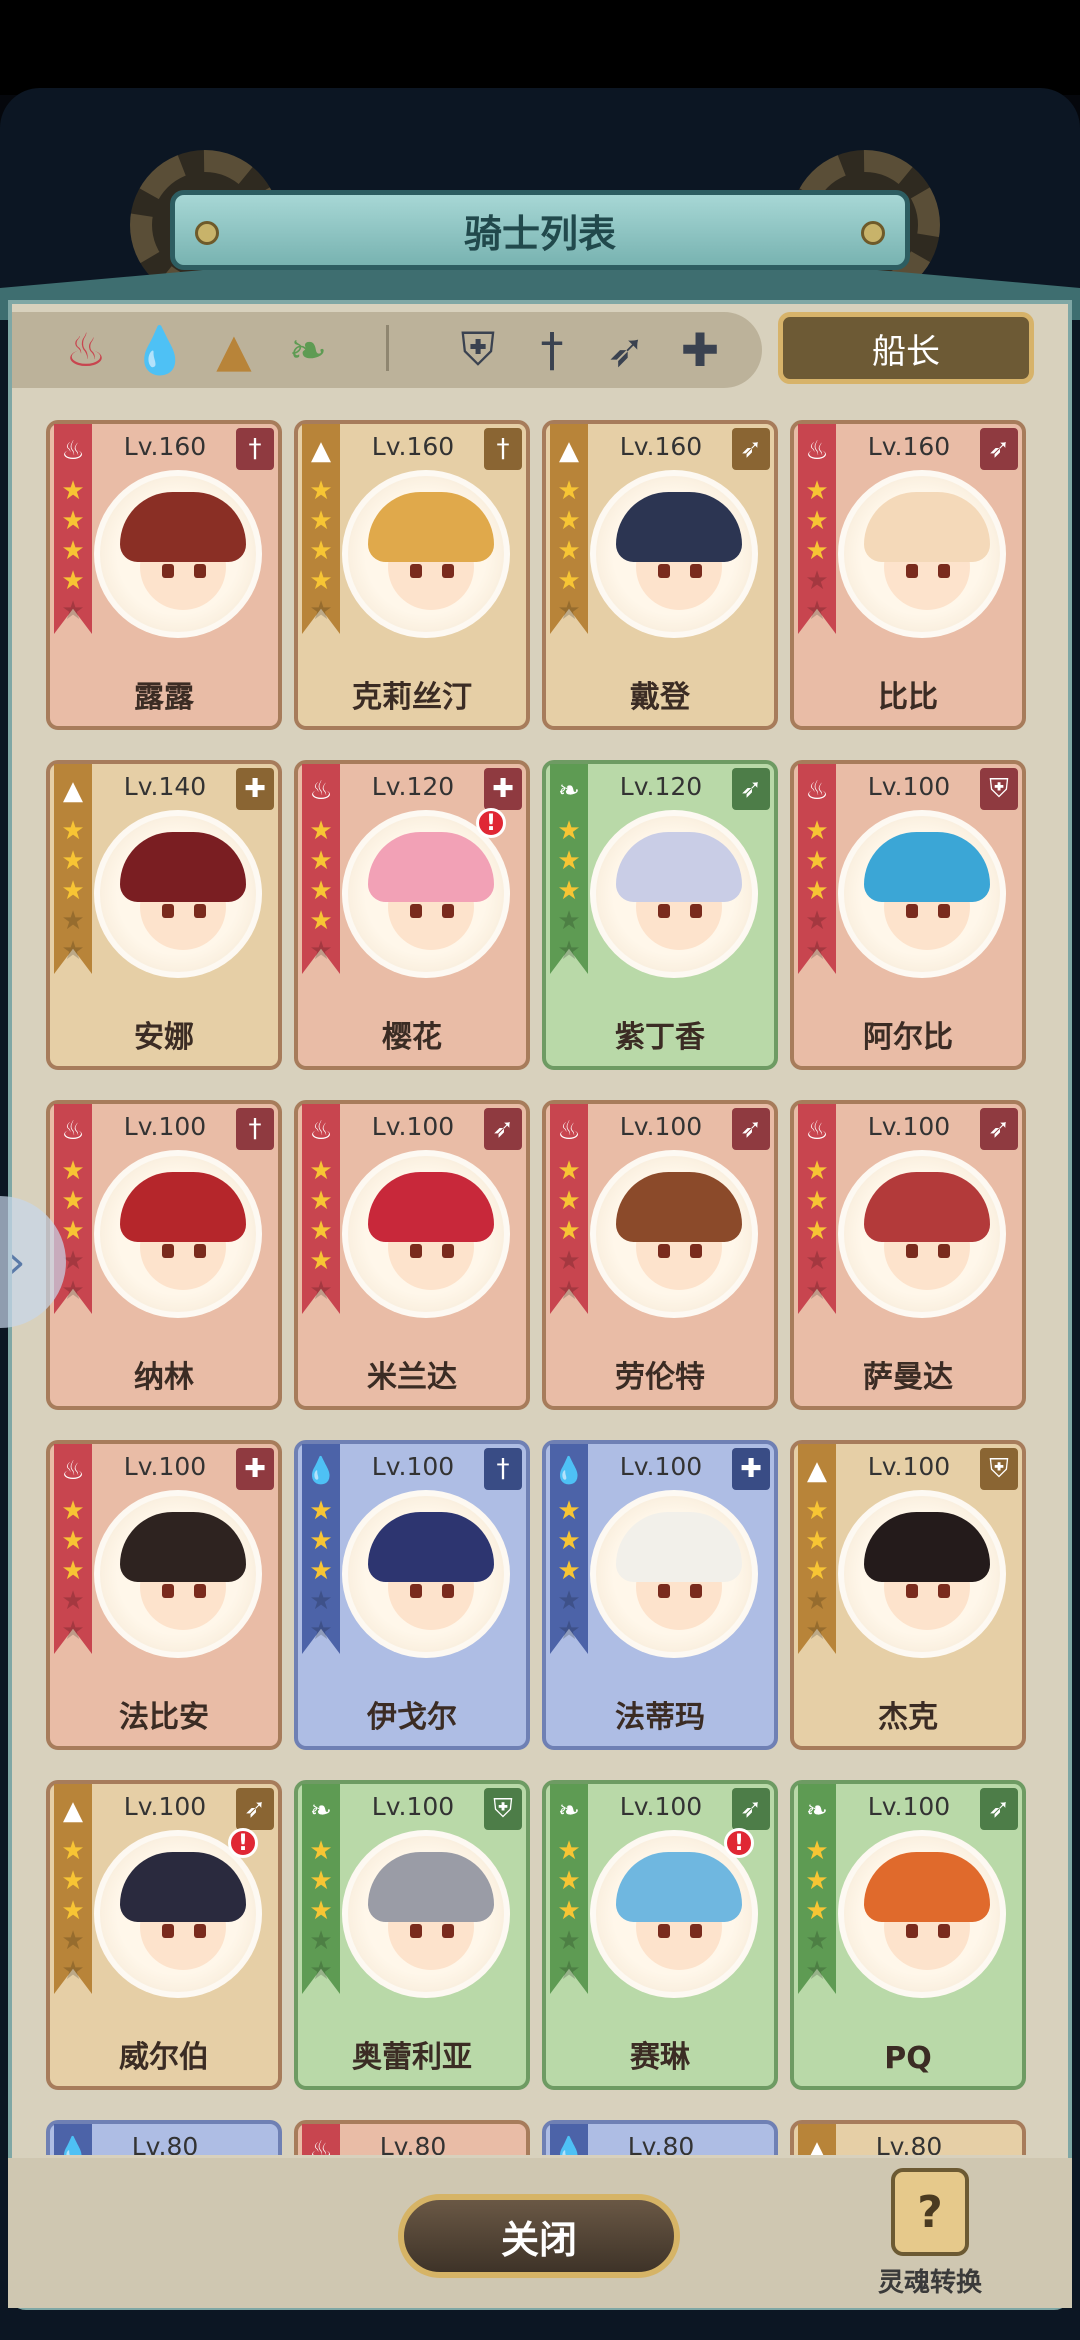  What do you see at coordinates (540, 47) in the screenshot?
I see `status-bar` at bounding box center [540, 47].